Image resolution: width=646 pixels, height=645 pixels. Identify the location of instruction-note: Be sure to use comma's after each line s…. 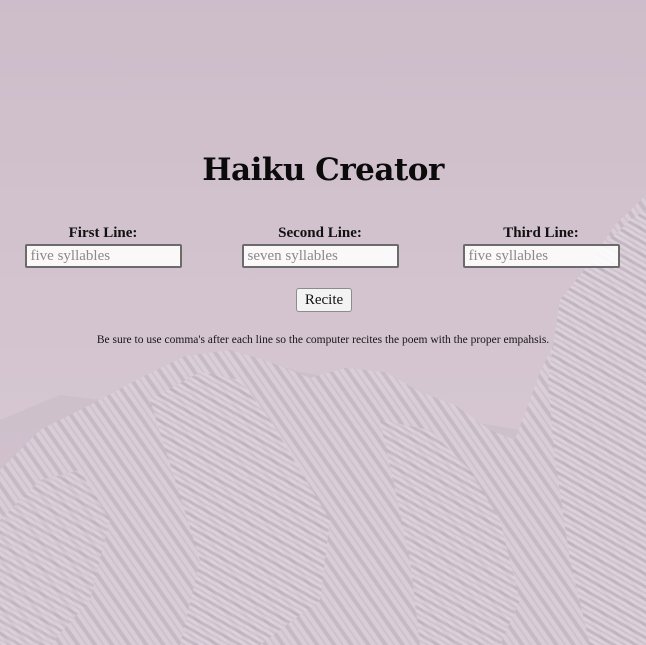
(323, 340).